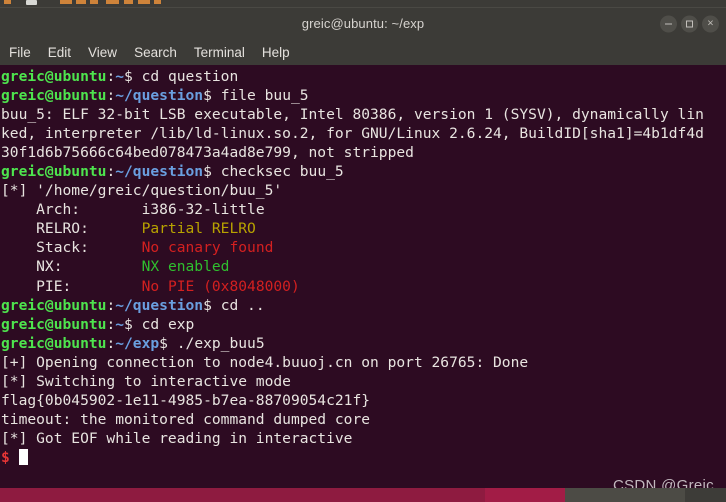 The image size is (726, 502). Describe the element at coordinates (71, 210) in the screenshot. I see `checksec-label: Arch:` at that location.